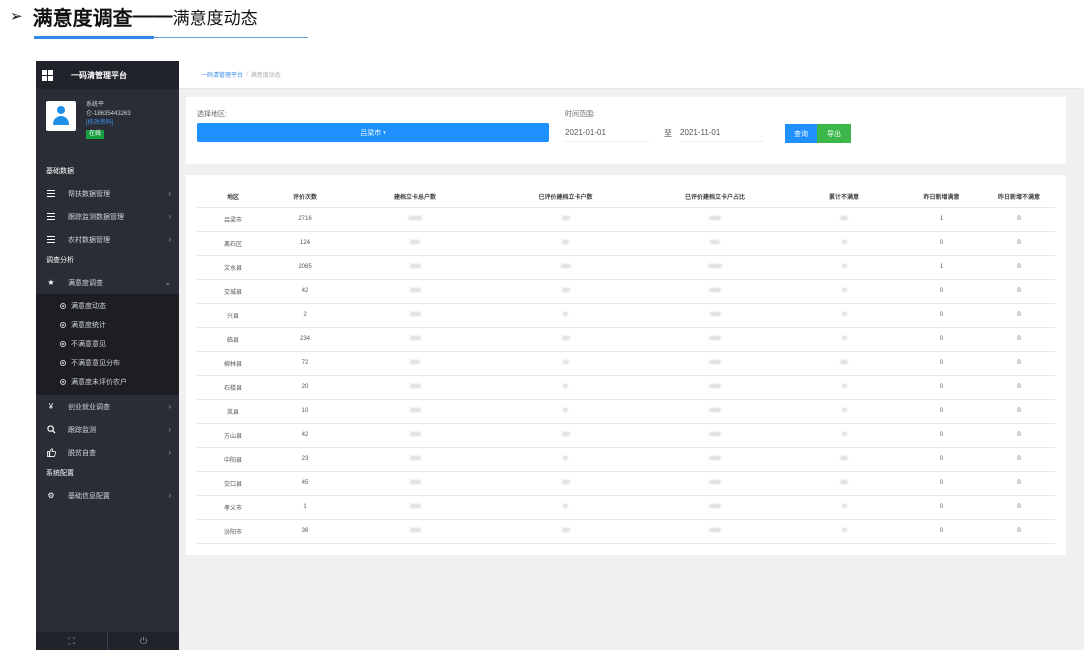 The width and height of the screenshot is (1088, 653). What do you see at coordinates (107, 429) in the screenshot?
I see `sidebar-item-tracking: 跟踪监测 ›` at bounding box center [107, 429].